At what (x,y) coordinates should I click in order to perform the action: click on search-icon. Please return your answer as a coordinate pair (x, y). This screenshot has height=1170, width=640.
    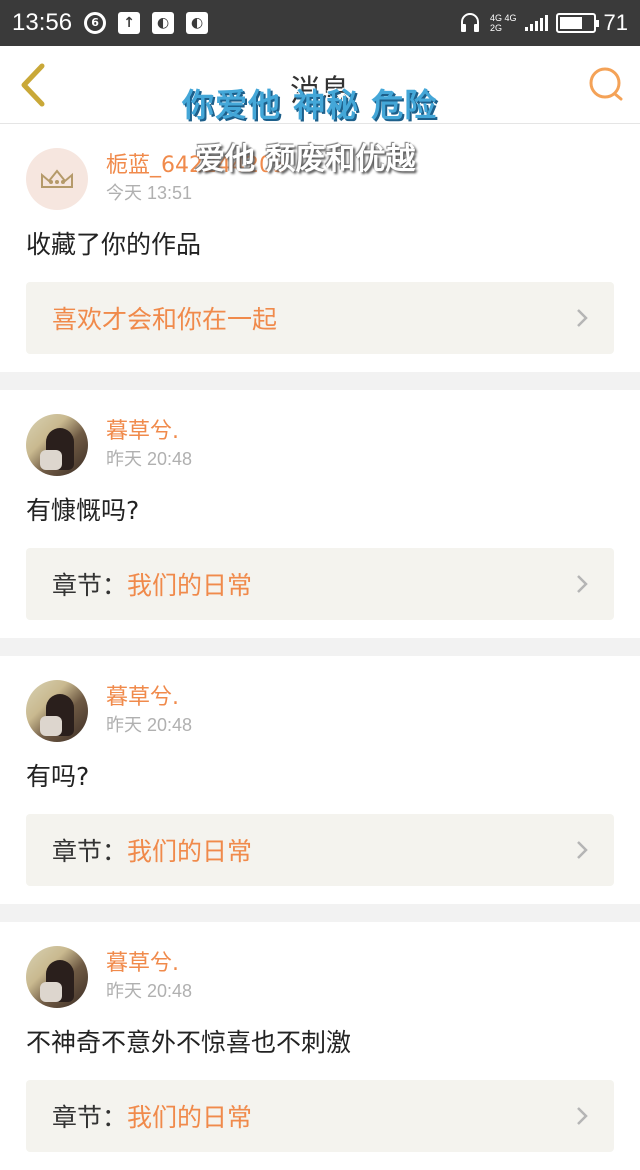
    Looking at the image, I should click on (606, 84).